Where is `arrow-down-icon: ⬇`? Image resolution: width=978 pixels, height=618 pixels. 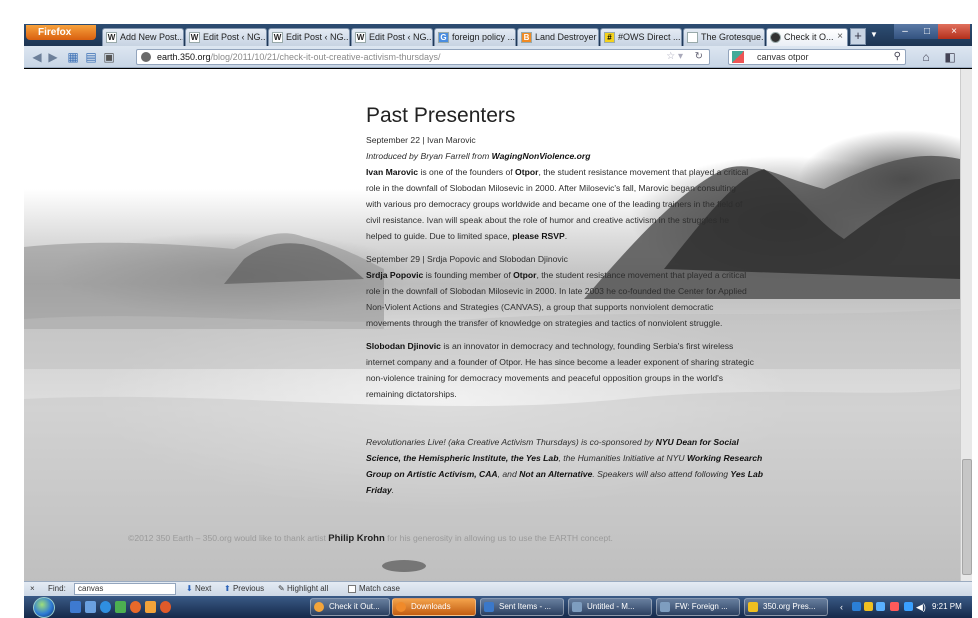
arrow-down-icon: ⬇ is located at coordinates (190, 588).